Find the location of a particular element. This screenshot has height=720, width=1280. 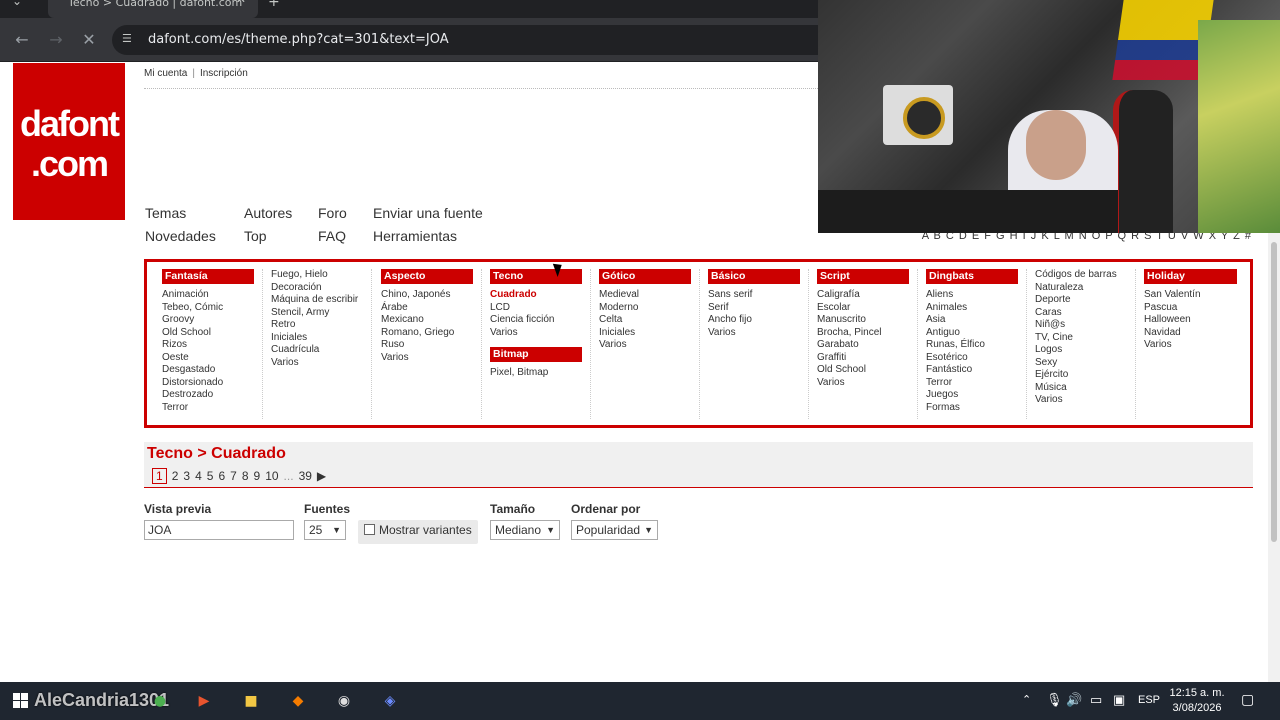

category-link: Retro is located at coordinates (317, 325).